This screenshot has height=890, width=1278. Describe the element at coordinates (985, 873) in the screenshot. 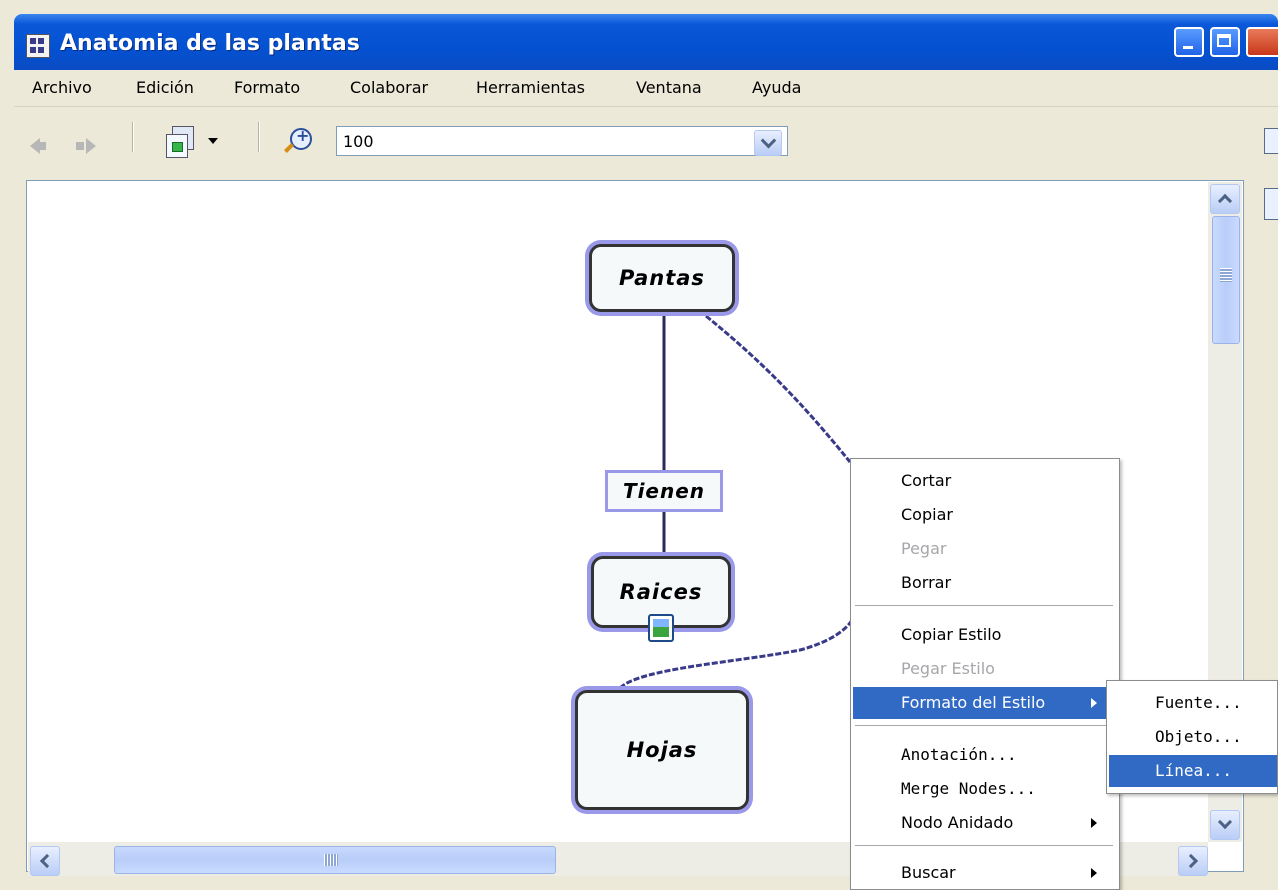

I see `menu-item-buscar: Buscar` at that location.